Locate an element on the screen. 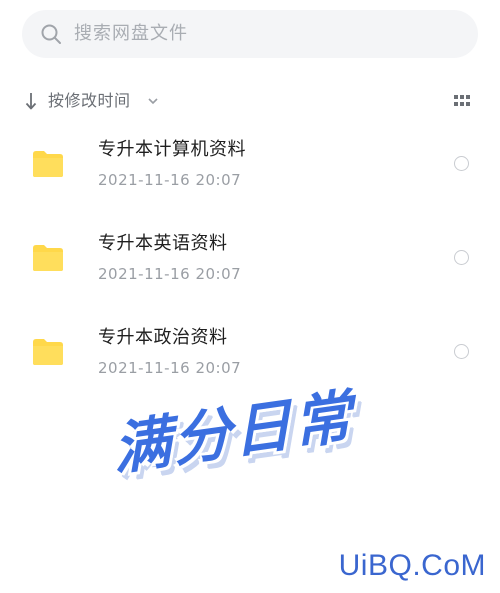 This screenshot has height=593, width=500. file-name: 专升本政治资料 is located at coordinates (163, 337).